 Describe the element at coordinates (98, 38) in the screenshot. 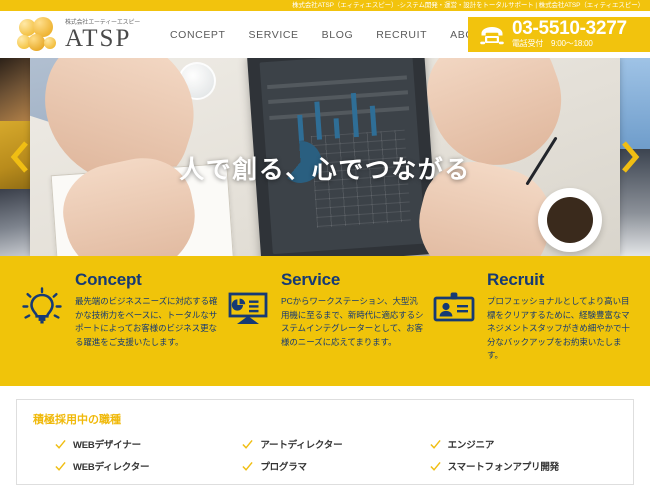

I see `logo-name: ATSP` at that location.